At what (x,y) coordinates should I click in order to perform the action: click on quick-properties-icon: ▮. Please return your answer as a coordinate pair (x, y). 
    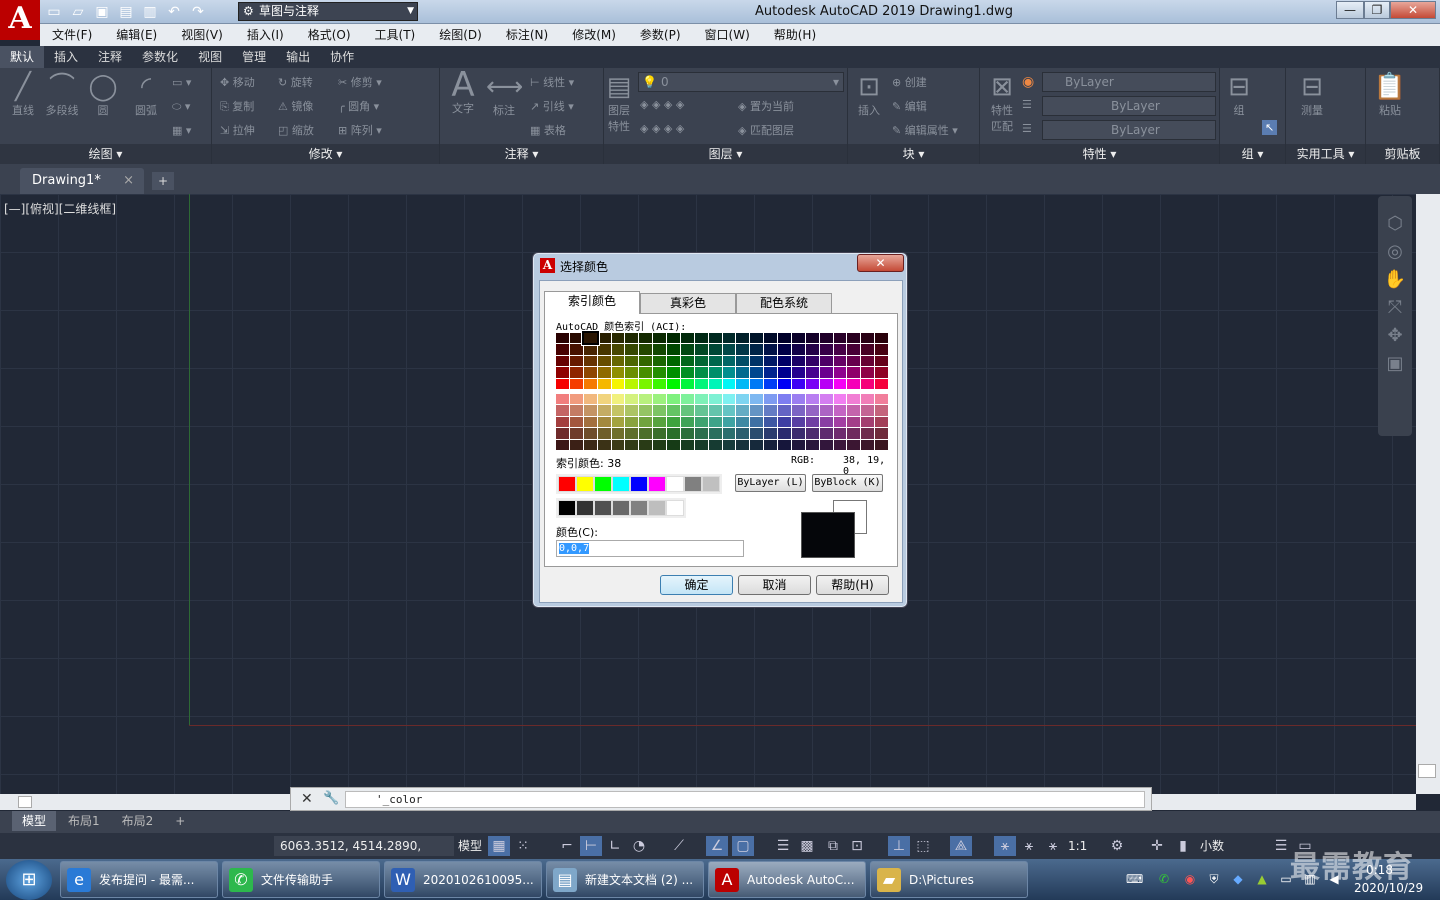
    Looking at the image, I should click on (1183, 846).